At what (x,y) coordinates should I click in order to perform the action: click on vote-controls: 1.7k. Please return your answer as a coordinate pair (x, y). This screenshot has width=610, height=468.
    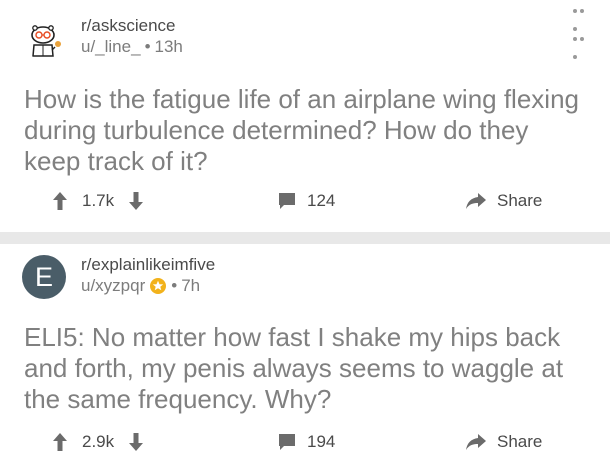
    Looking at the image, I should click on (98, 201).